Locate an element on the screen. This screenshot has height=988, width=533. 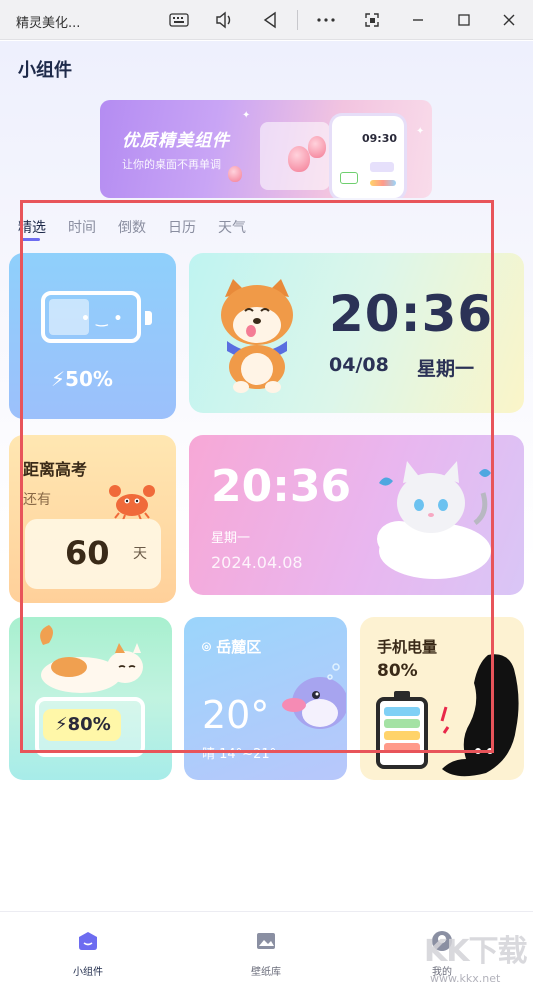
watermark-logo: KK下载 is located at coordinates (475, 951).